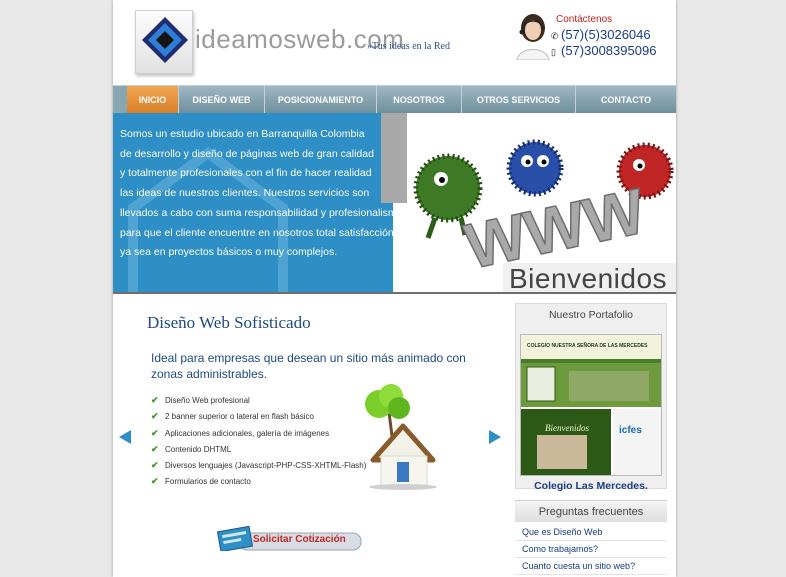 This screenshot has height=577, width=786. What do you see at coordinates (125, 437) in the screenshot?
I see `arrow-left-icon` at bounding box center [125, 437].